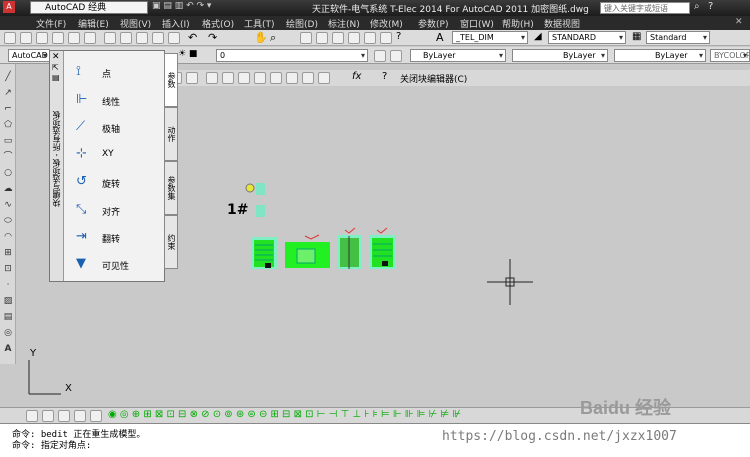 The height and width of the screenshot is (457, 750). I want to click on text-style-icon: A, so click(440, 37).